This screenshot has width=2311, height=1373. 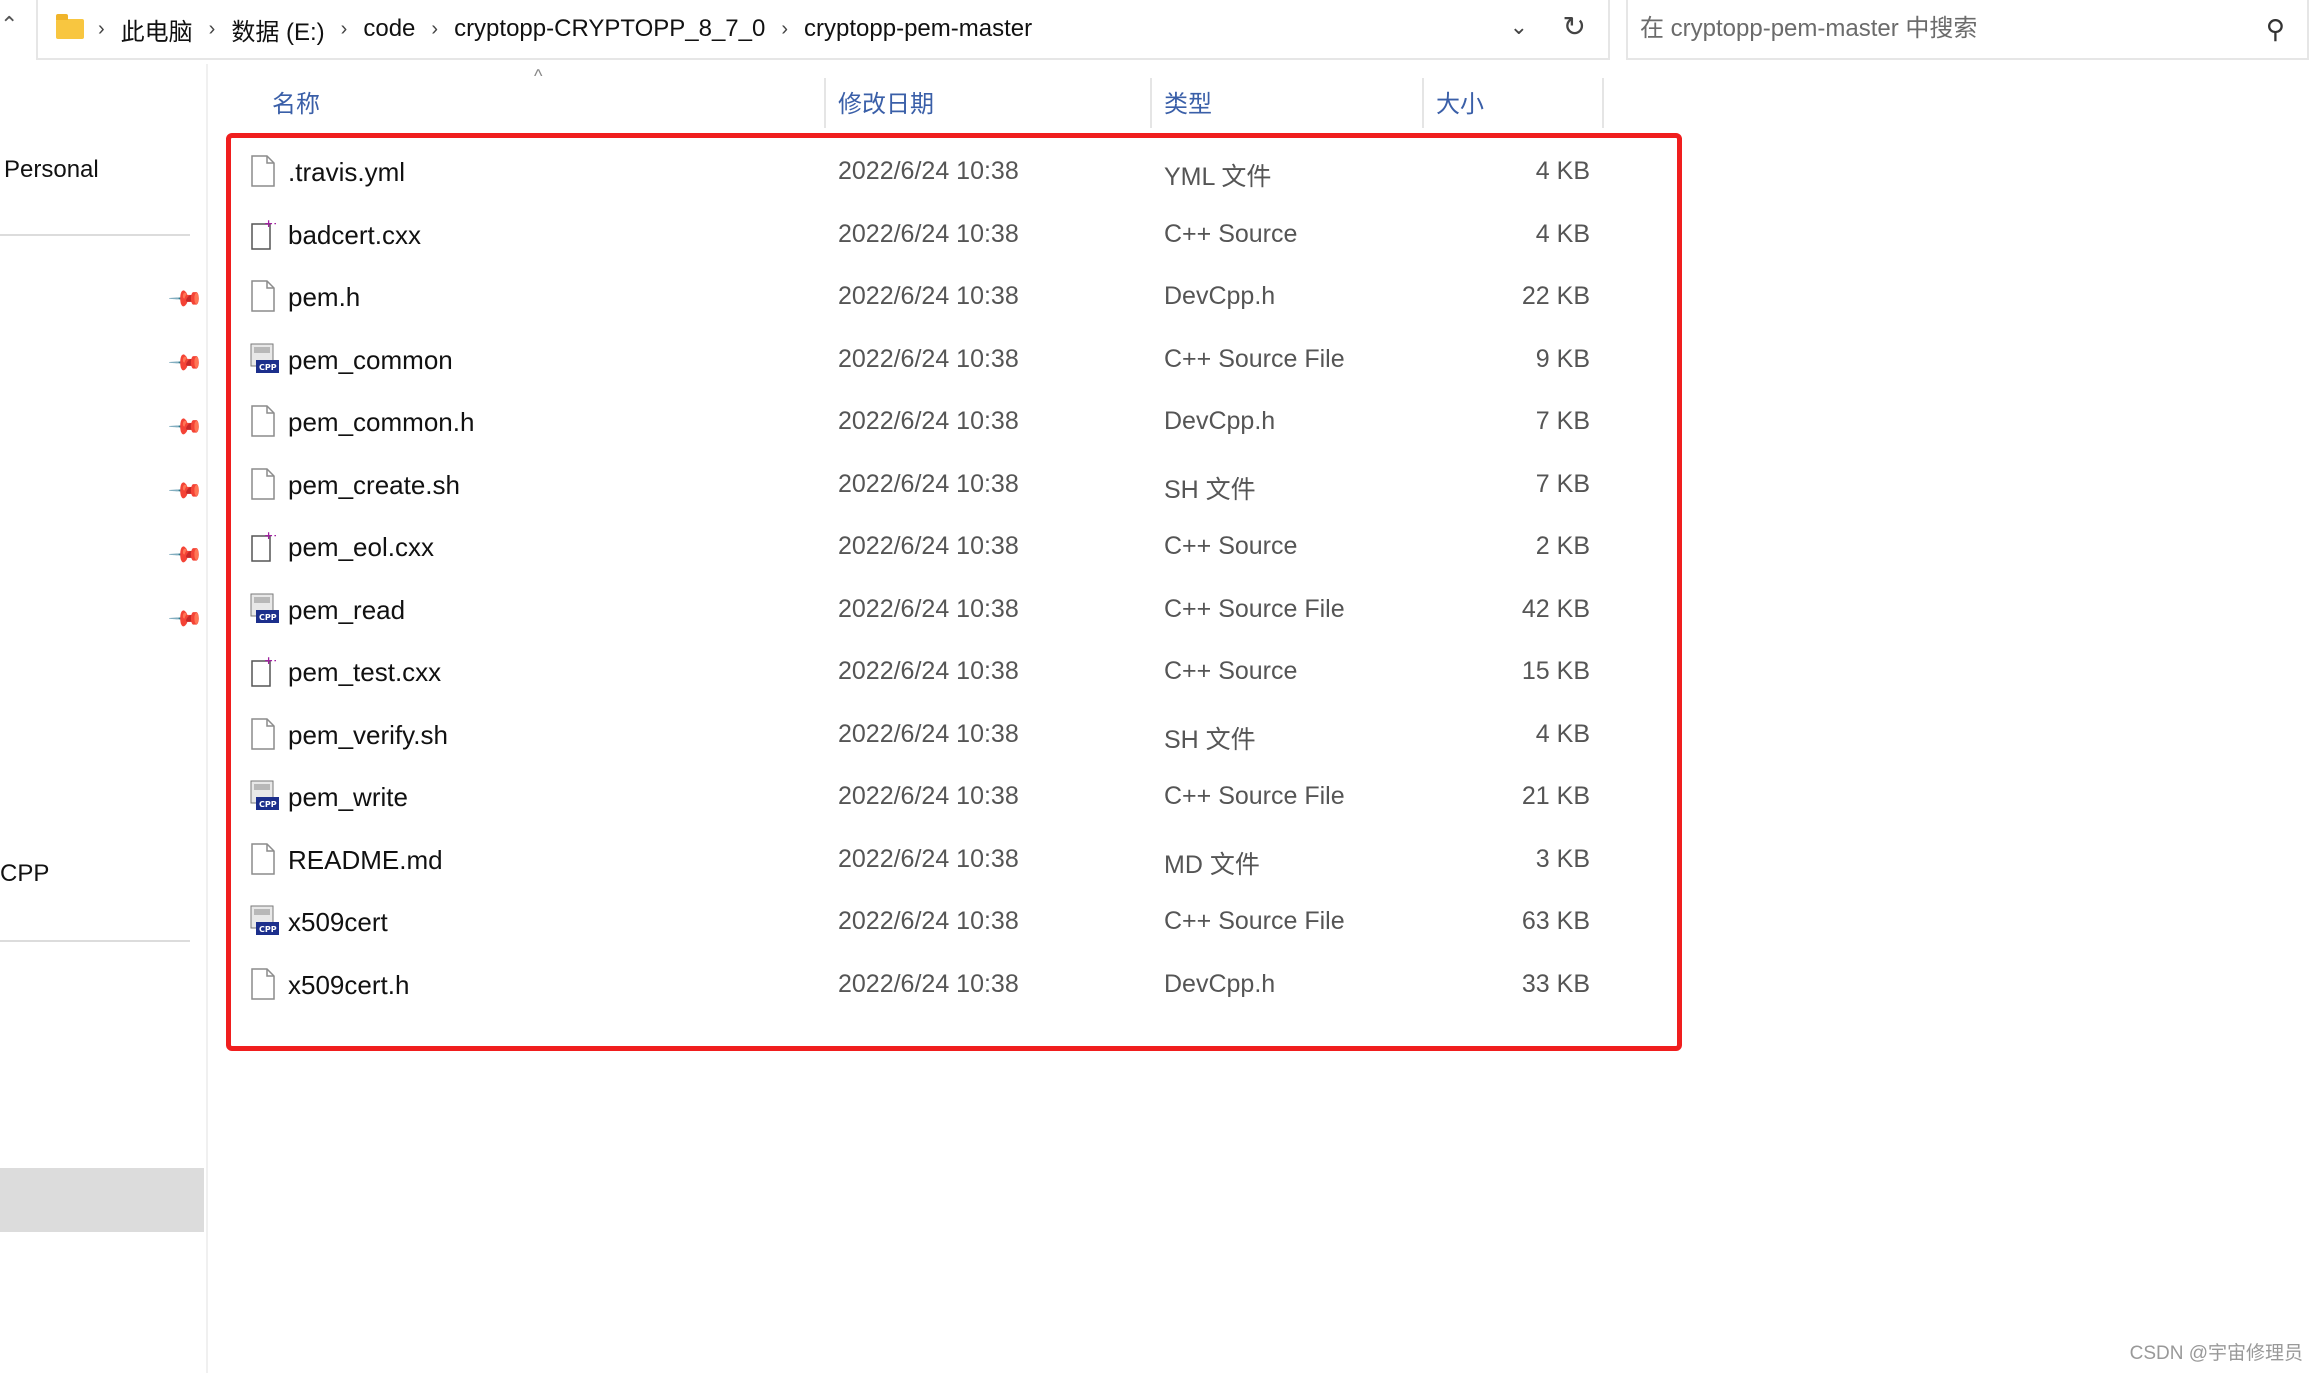 I want to click on column-header-type: 类型, so click(x=1188, y=101).